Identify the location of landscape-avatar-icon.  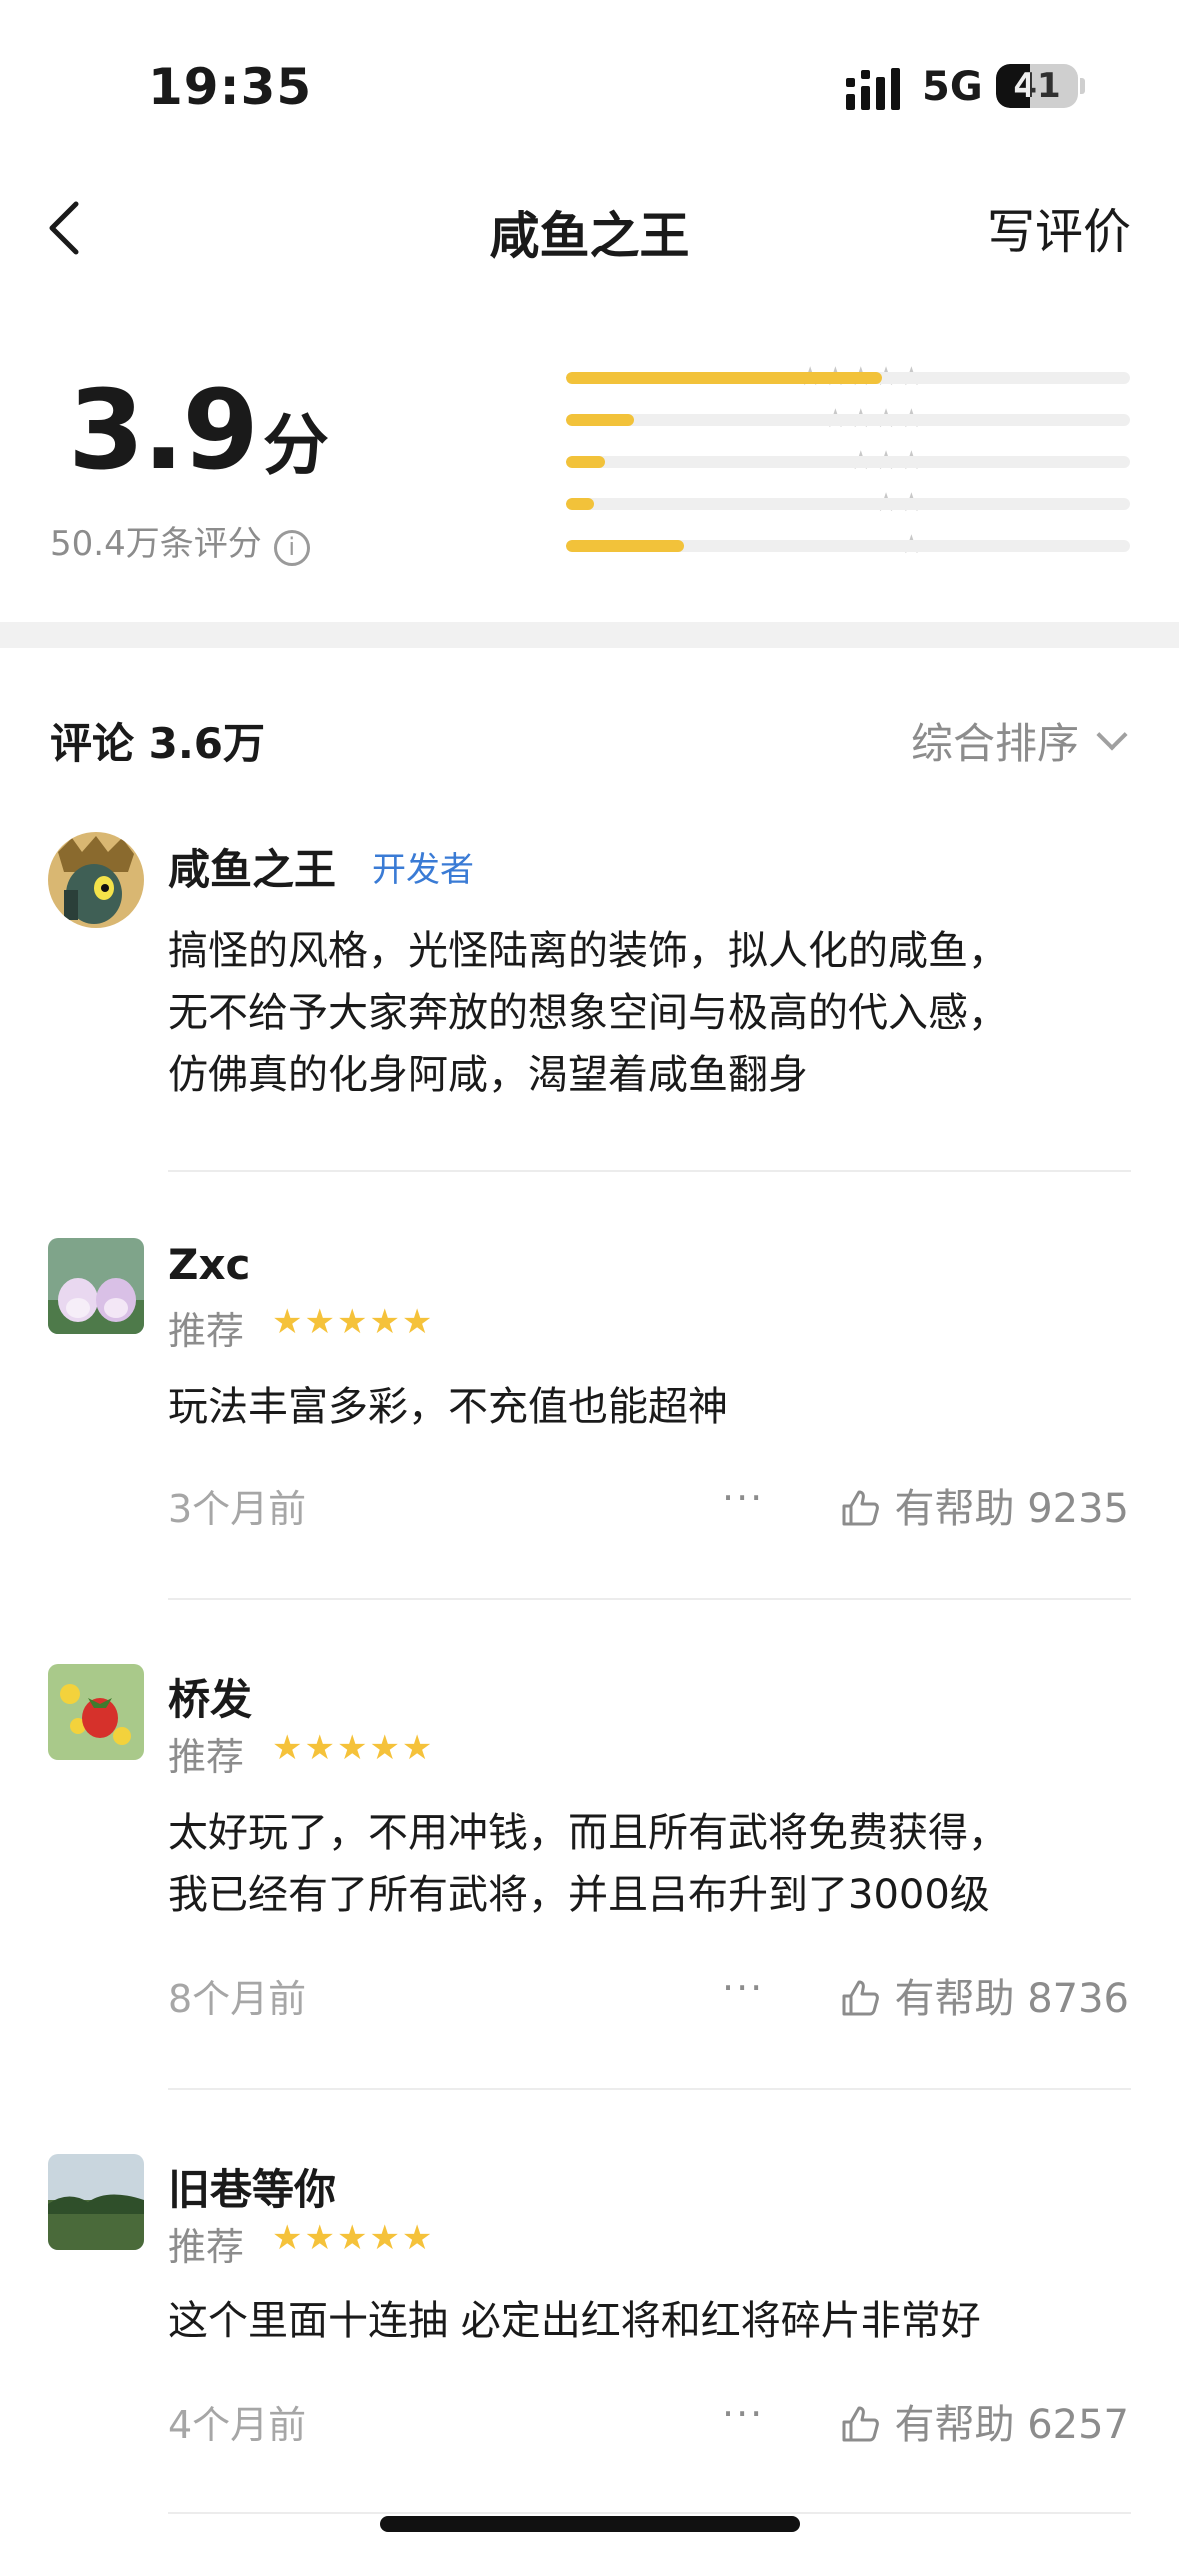
(96, 2202).